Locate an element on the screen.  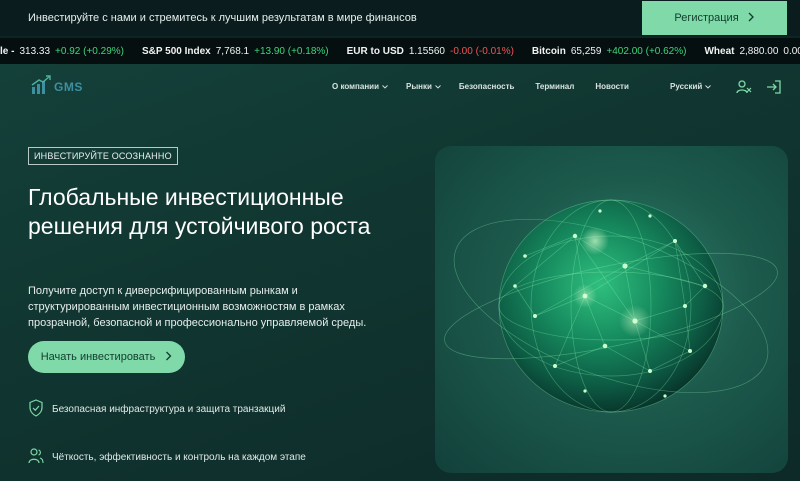
ticker-name: S&P 500 Index is located at coordinates (176, 51).